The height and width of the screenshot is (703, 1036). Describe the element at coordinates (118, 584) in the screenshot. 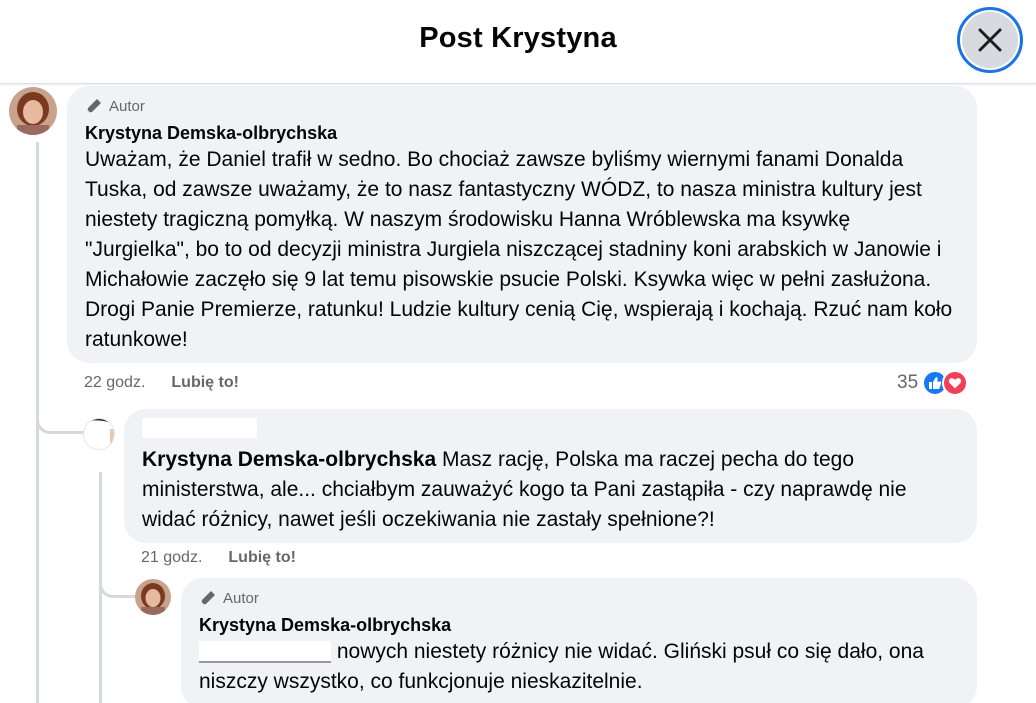

I see `thread-connector-reply` at that location.